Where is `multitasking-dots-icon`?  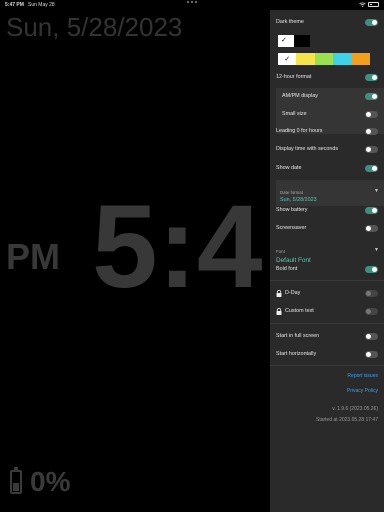
multitasking-dots-icon is located at coordinates (193, 3).